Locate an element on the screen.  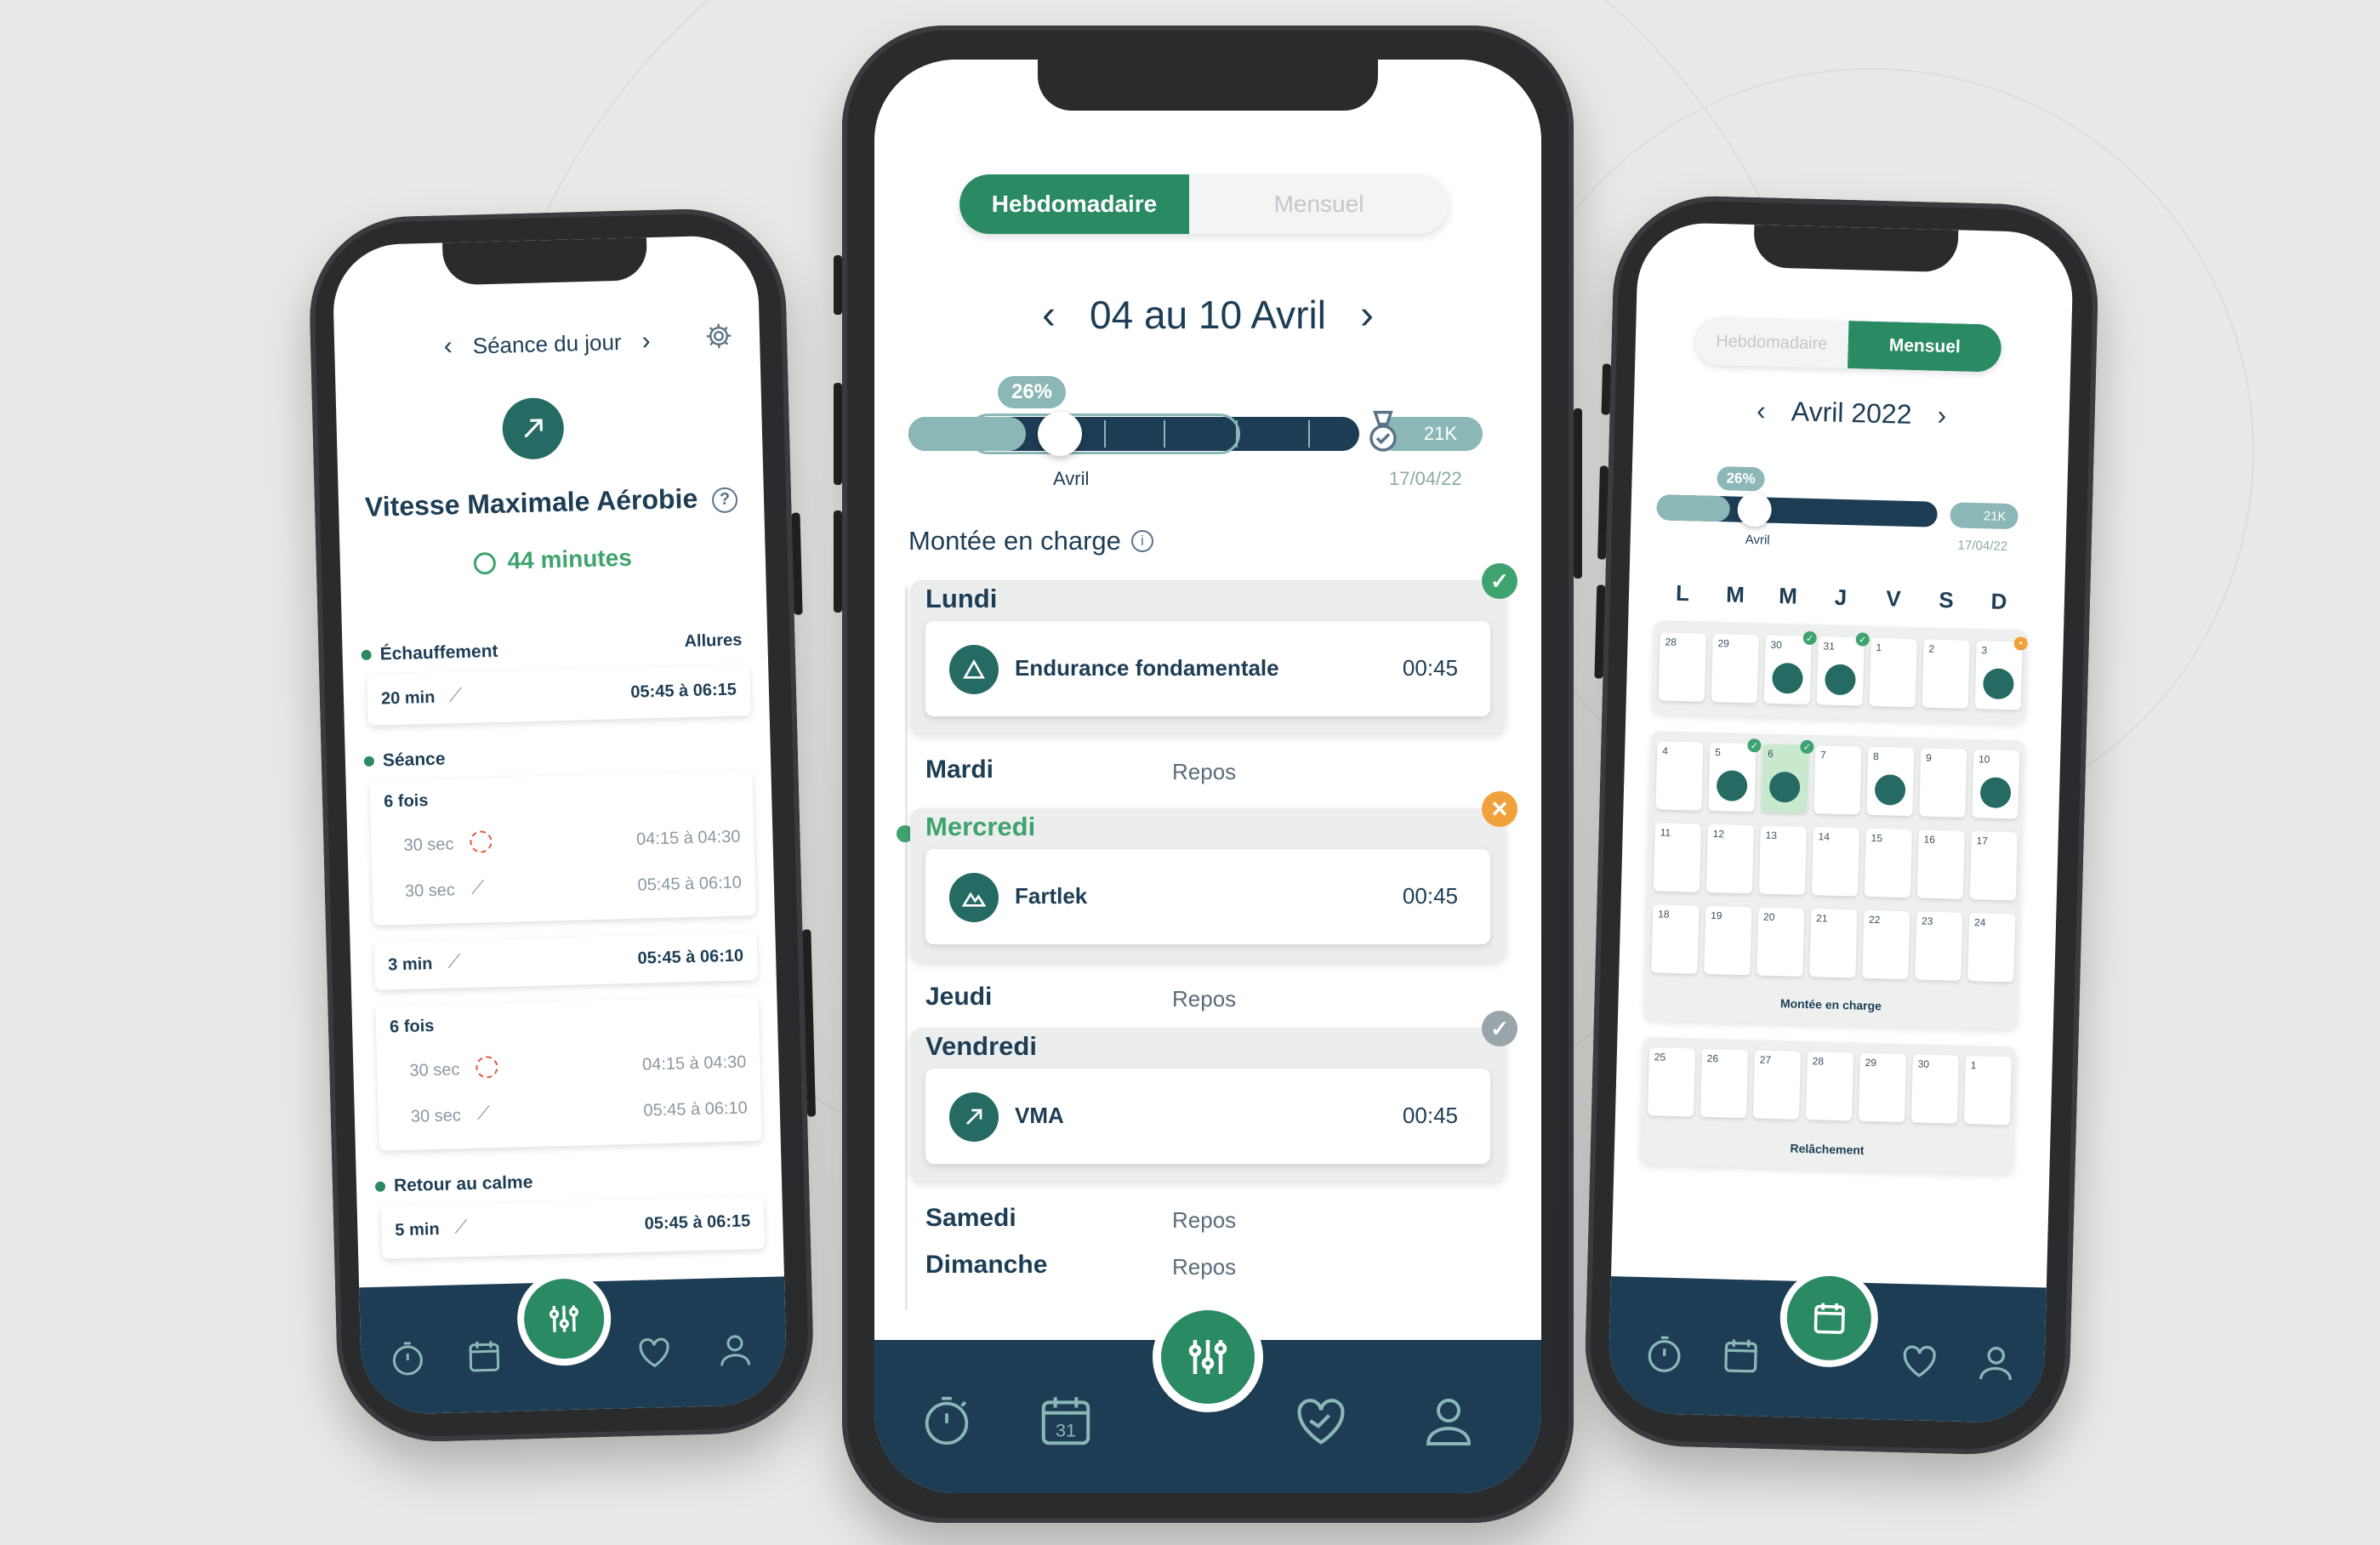
cooldown-card: 5 min ⟋ 05:45 à 06:15 is located at coordinates (573, 1227).